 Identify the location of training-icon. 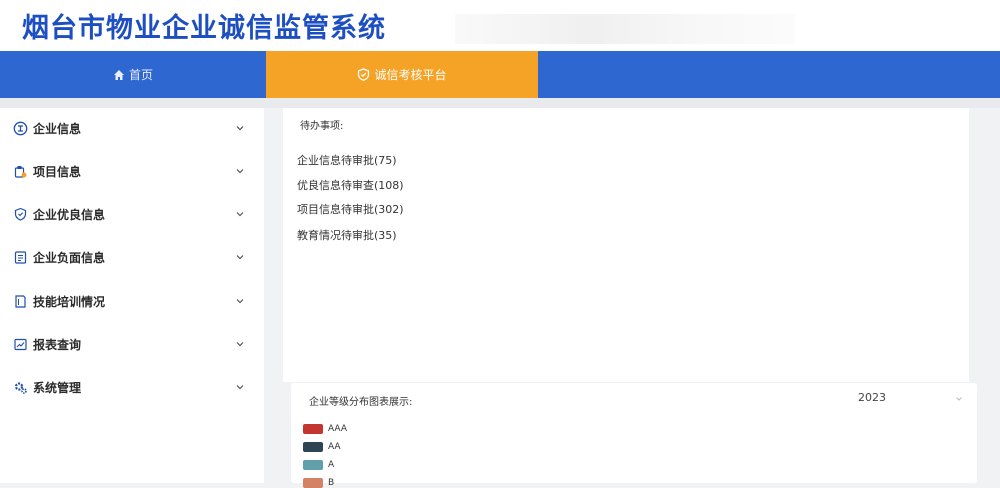
(20, 301).